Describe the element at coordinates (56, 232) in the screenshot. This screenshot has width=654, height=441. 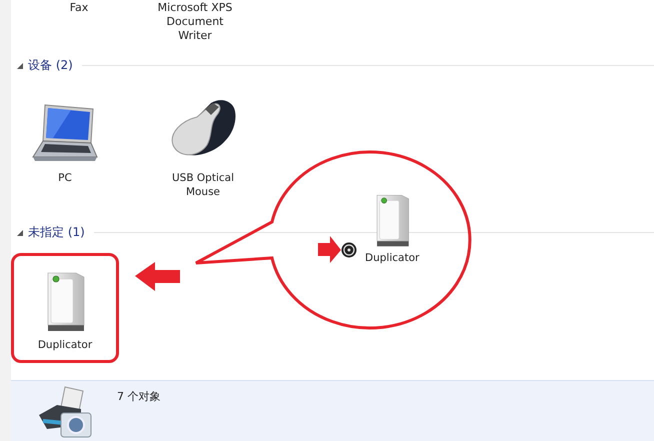
I see `group-header: 未指定 (1)` at that location.